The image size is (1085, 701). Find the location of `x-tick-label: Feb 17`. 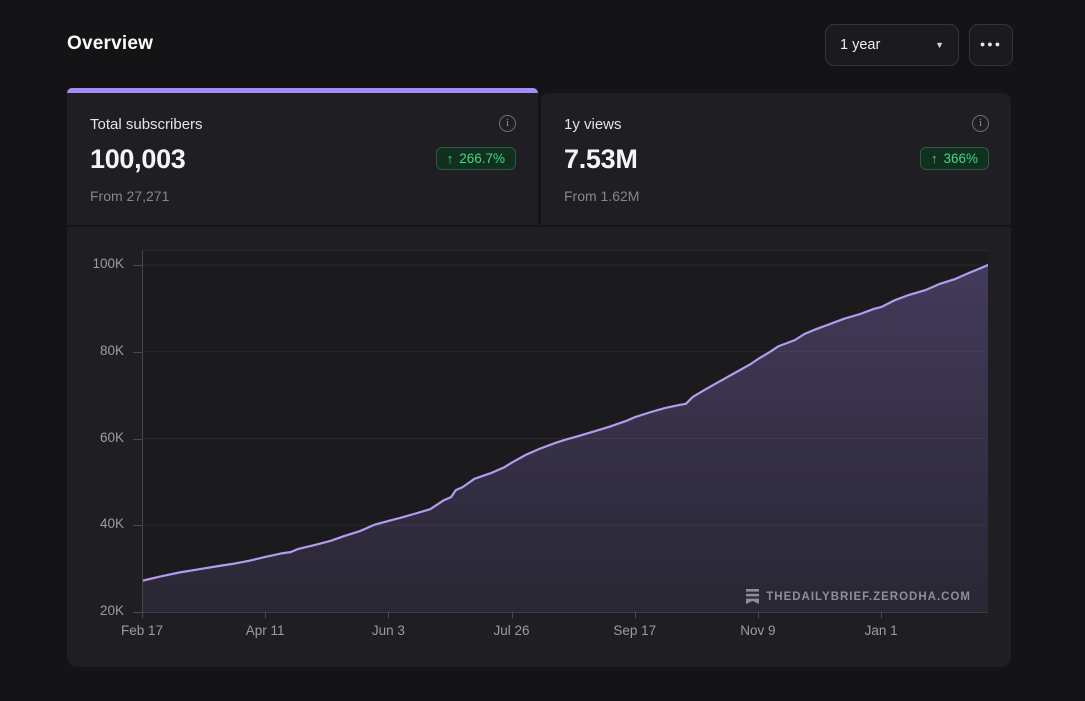

x-tick-label: Feb 17 is located at coordinates (142, 630).